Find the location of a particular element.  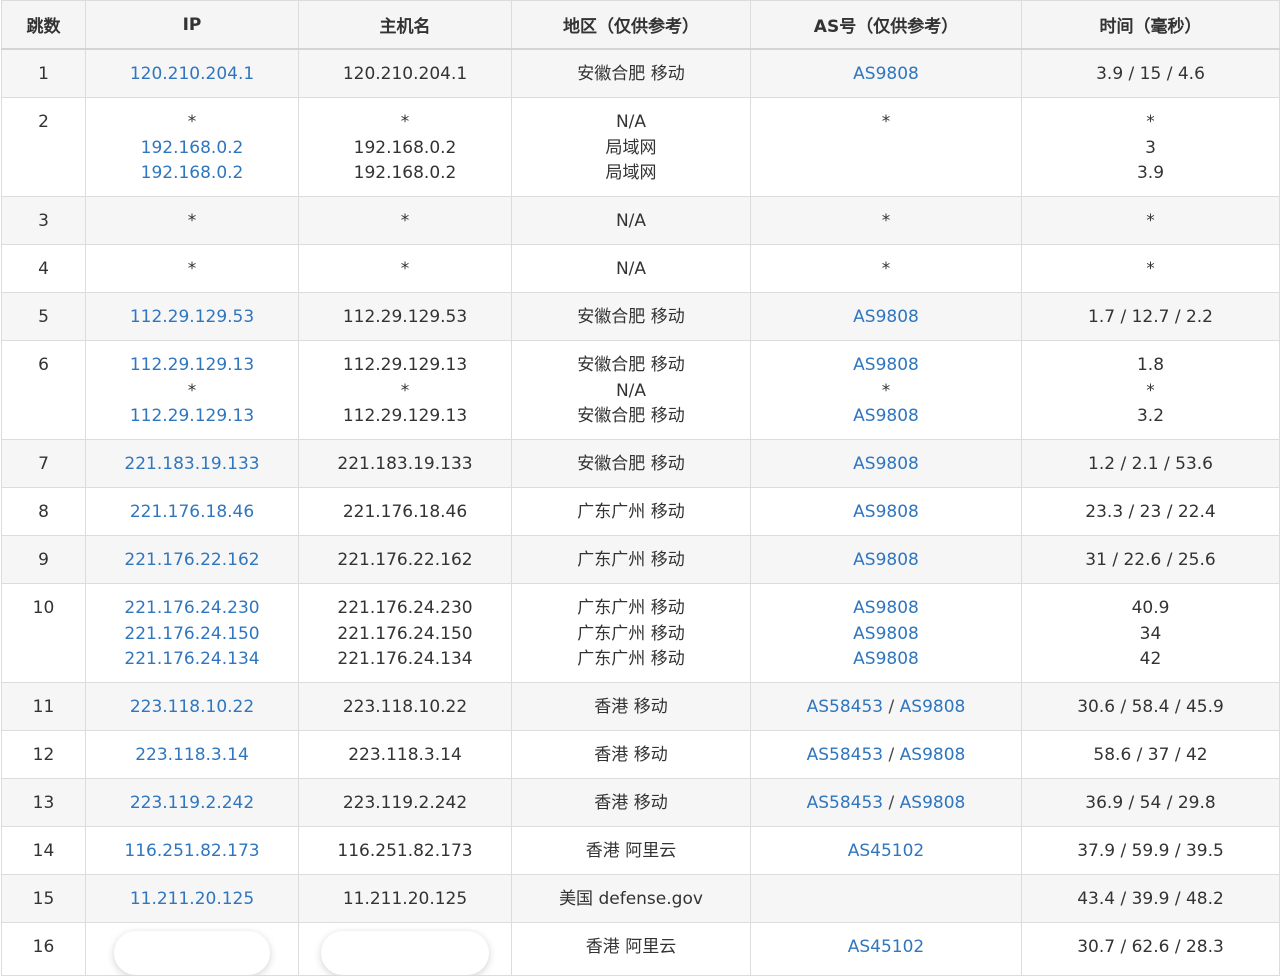

hop-number: 15 is located at coordinates (43, 899).